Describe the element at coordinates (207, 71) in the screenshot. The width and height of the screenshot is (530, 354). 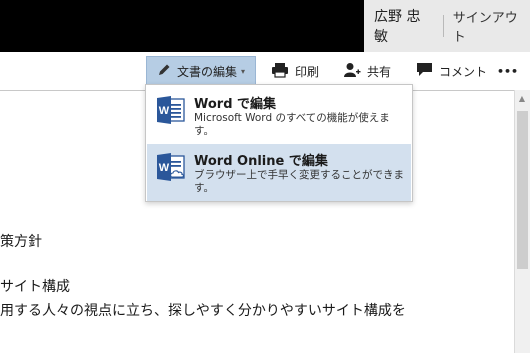
I see `edit-document-label: 文書の編集` at that location.